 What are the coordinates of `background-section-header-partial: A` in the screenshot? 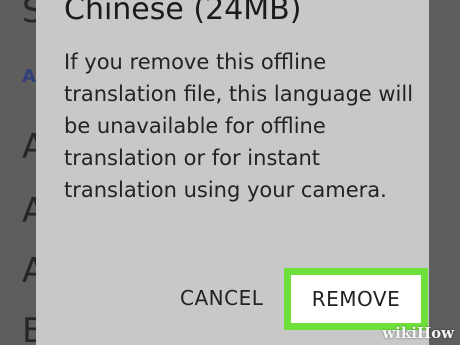 It's located at (29, 76).